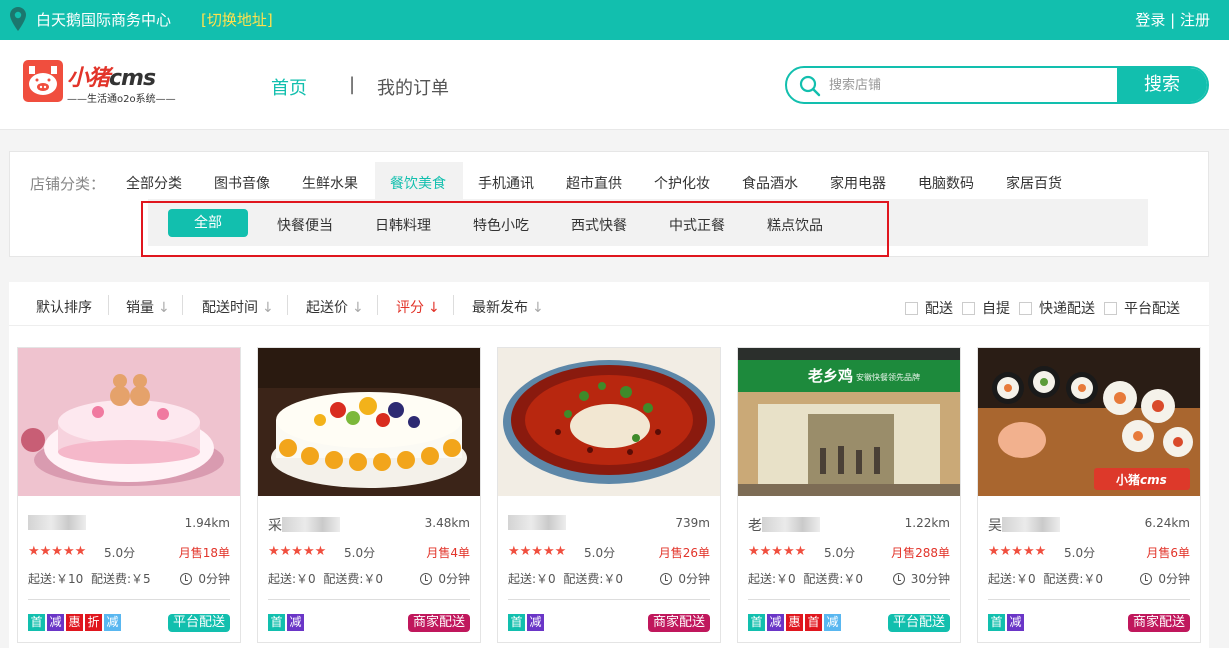 This screenshot has height=648, width=1229. Describe the element at coordinates (111, 78) in the screenshot. I see `logo-wordmark: 小猪cms` at that location.